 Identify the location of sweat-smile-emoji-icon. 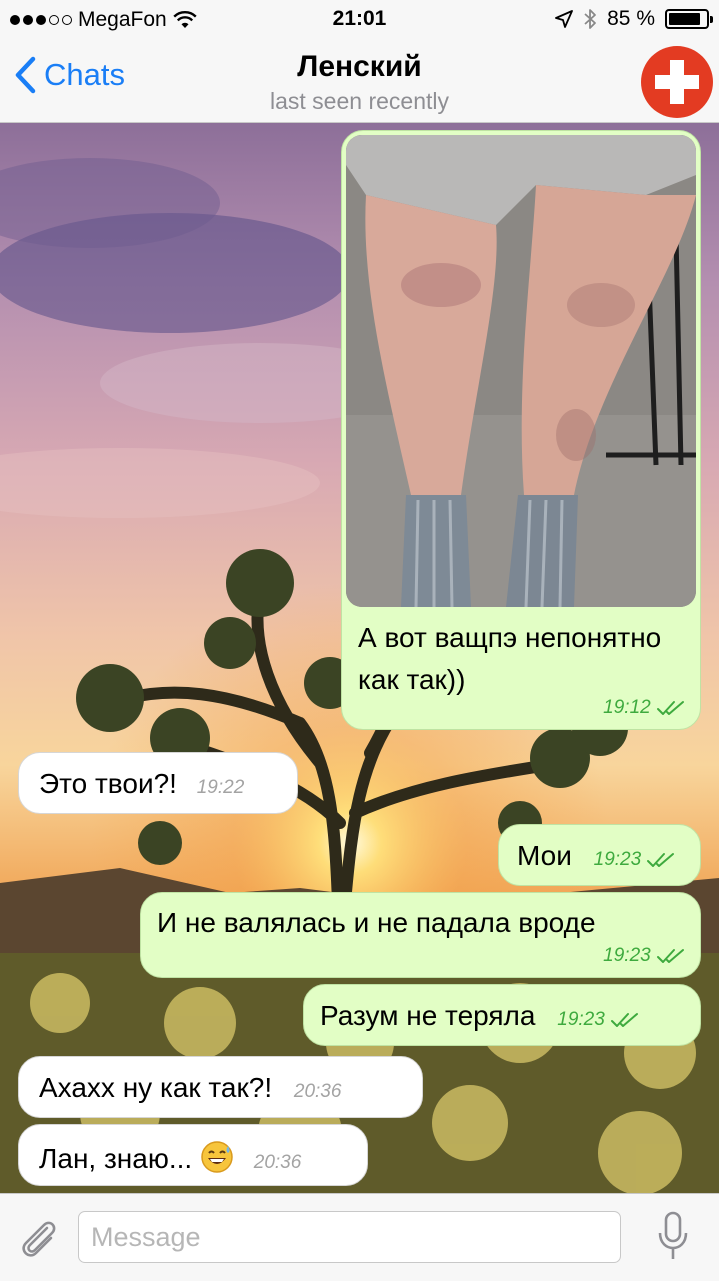
(217, 1157).